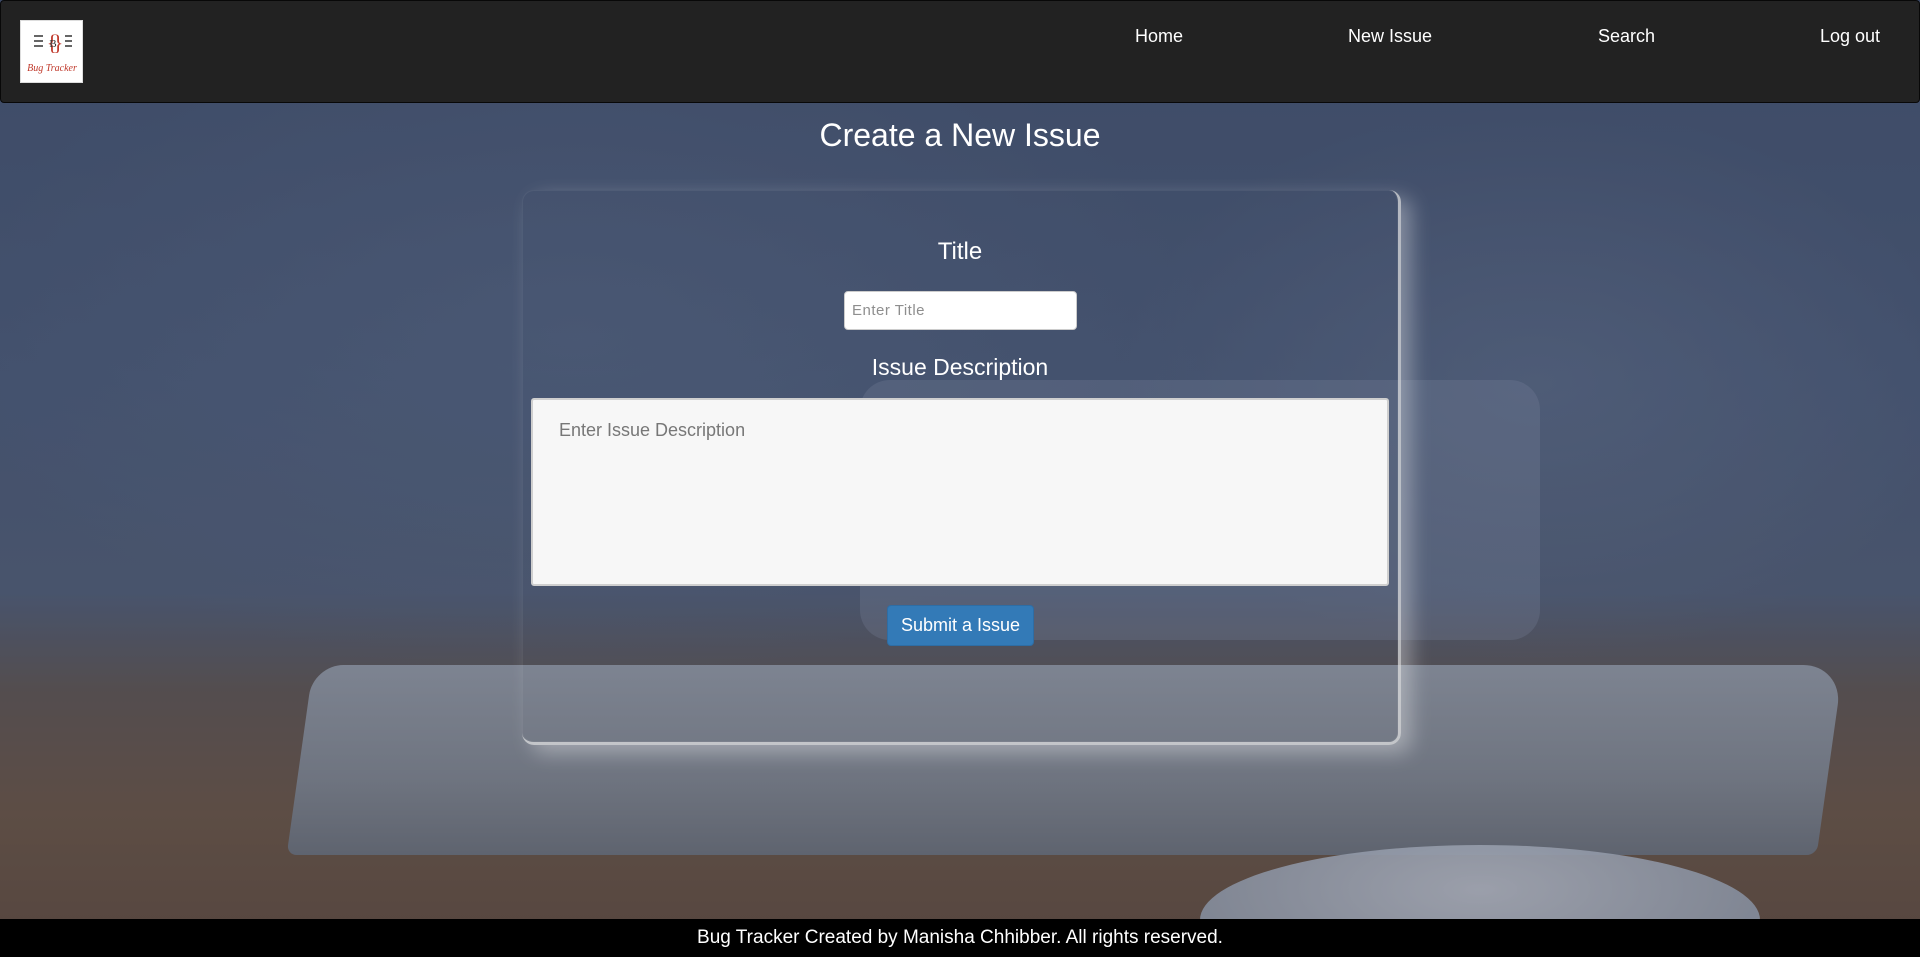 Image resolution: width=1920 pixels, height=957 pixels. I want to click on bug-icon: { } B Bug Tracker, so click(52, 52).